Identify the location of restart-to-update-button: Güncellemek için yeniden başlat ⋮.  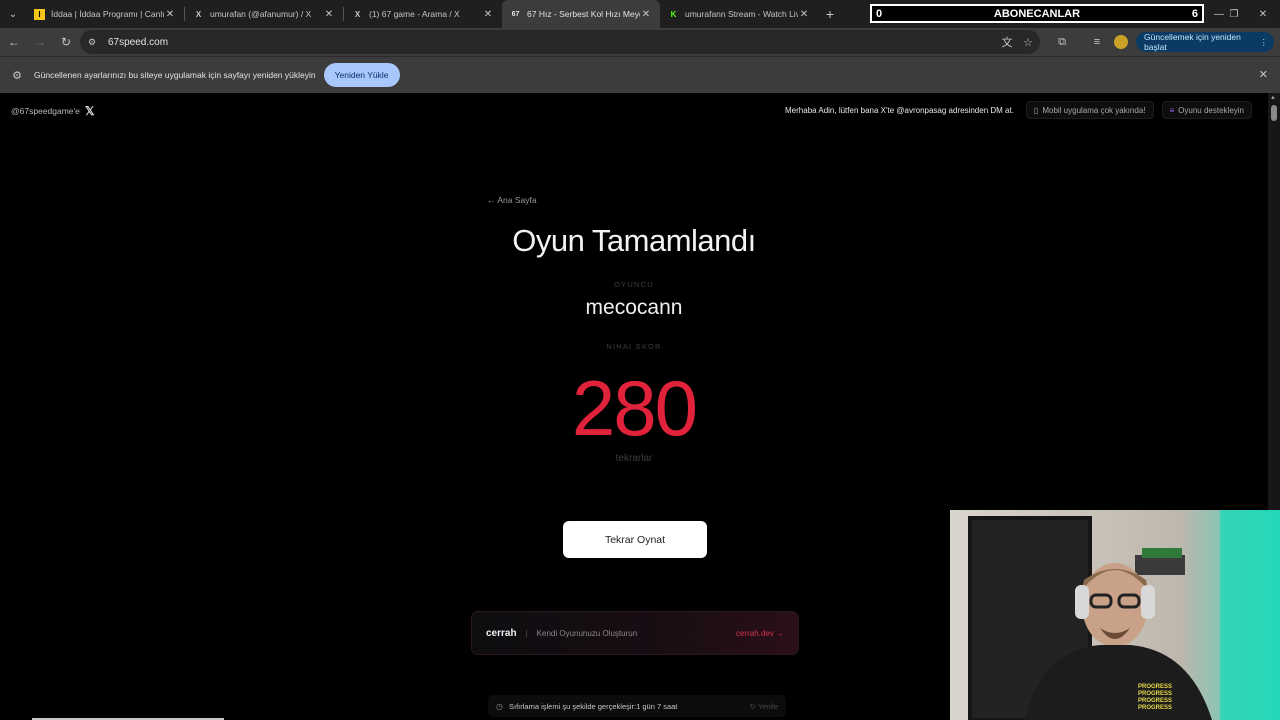
(1205, 42).